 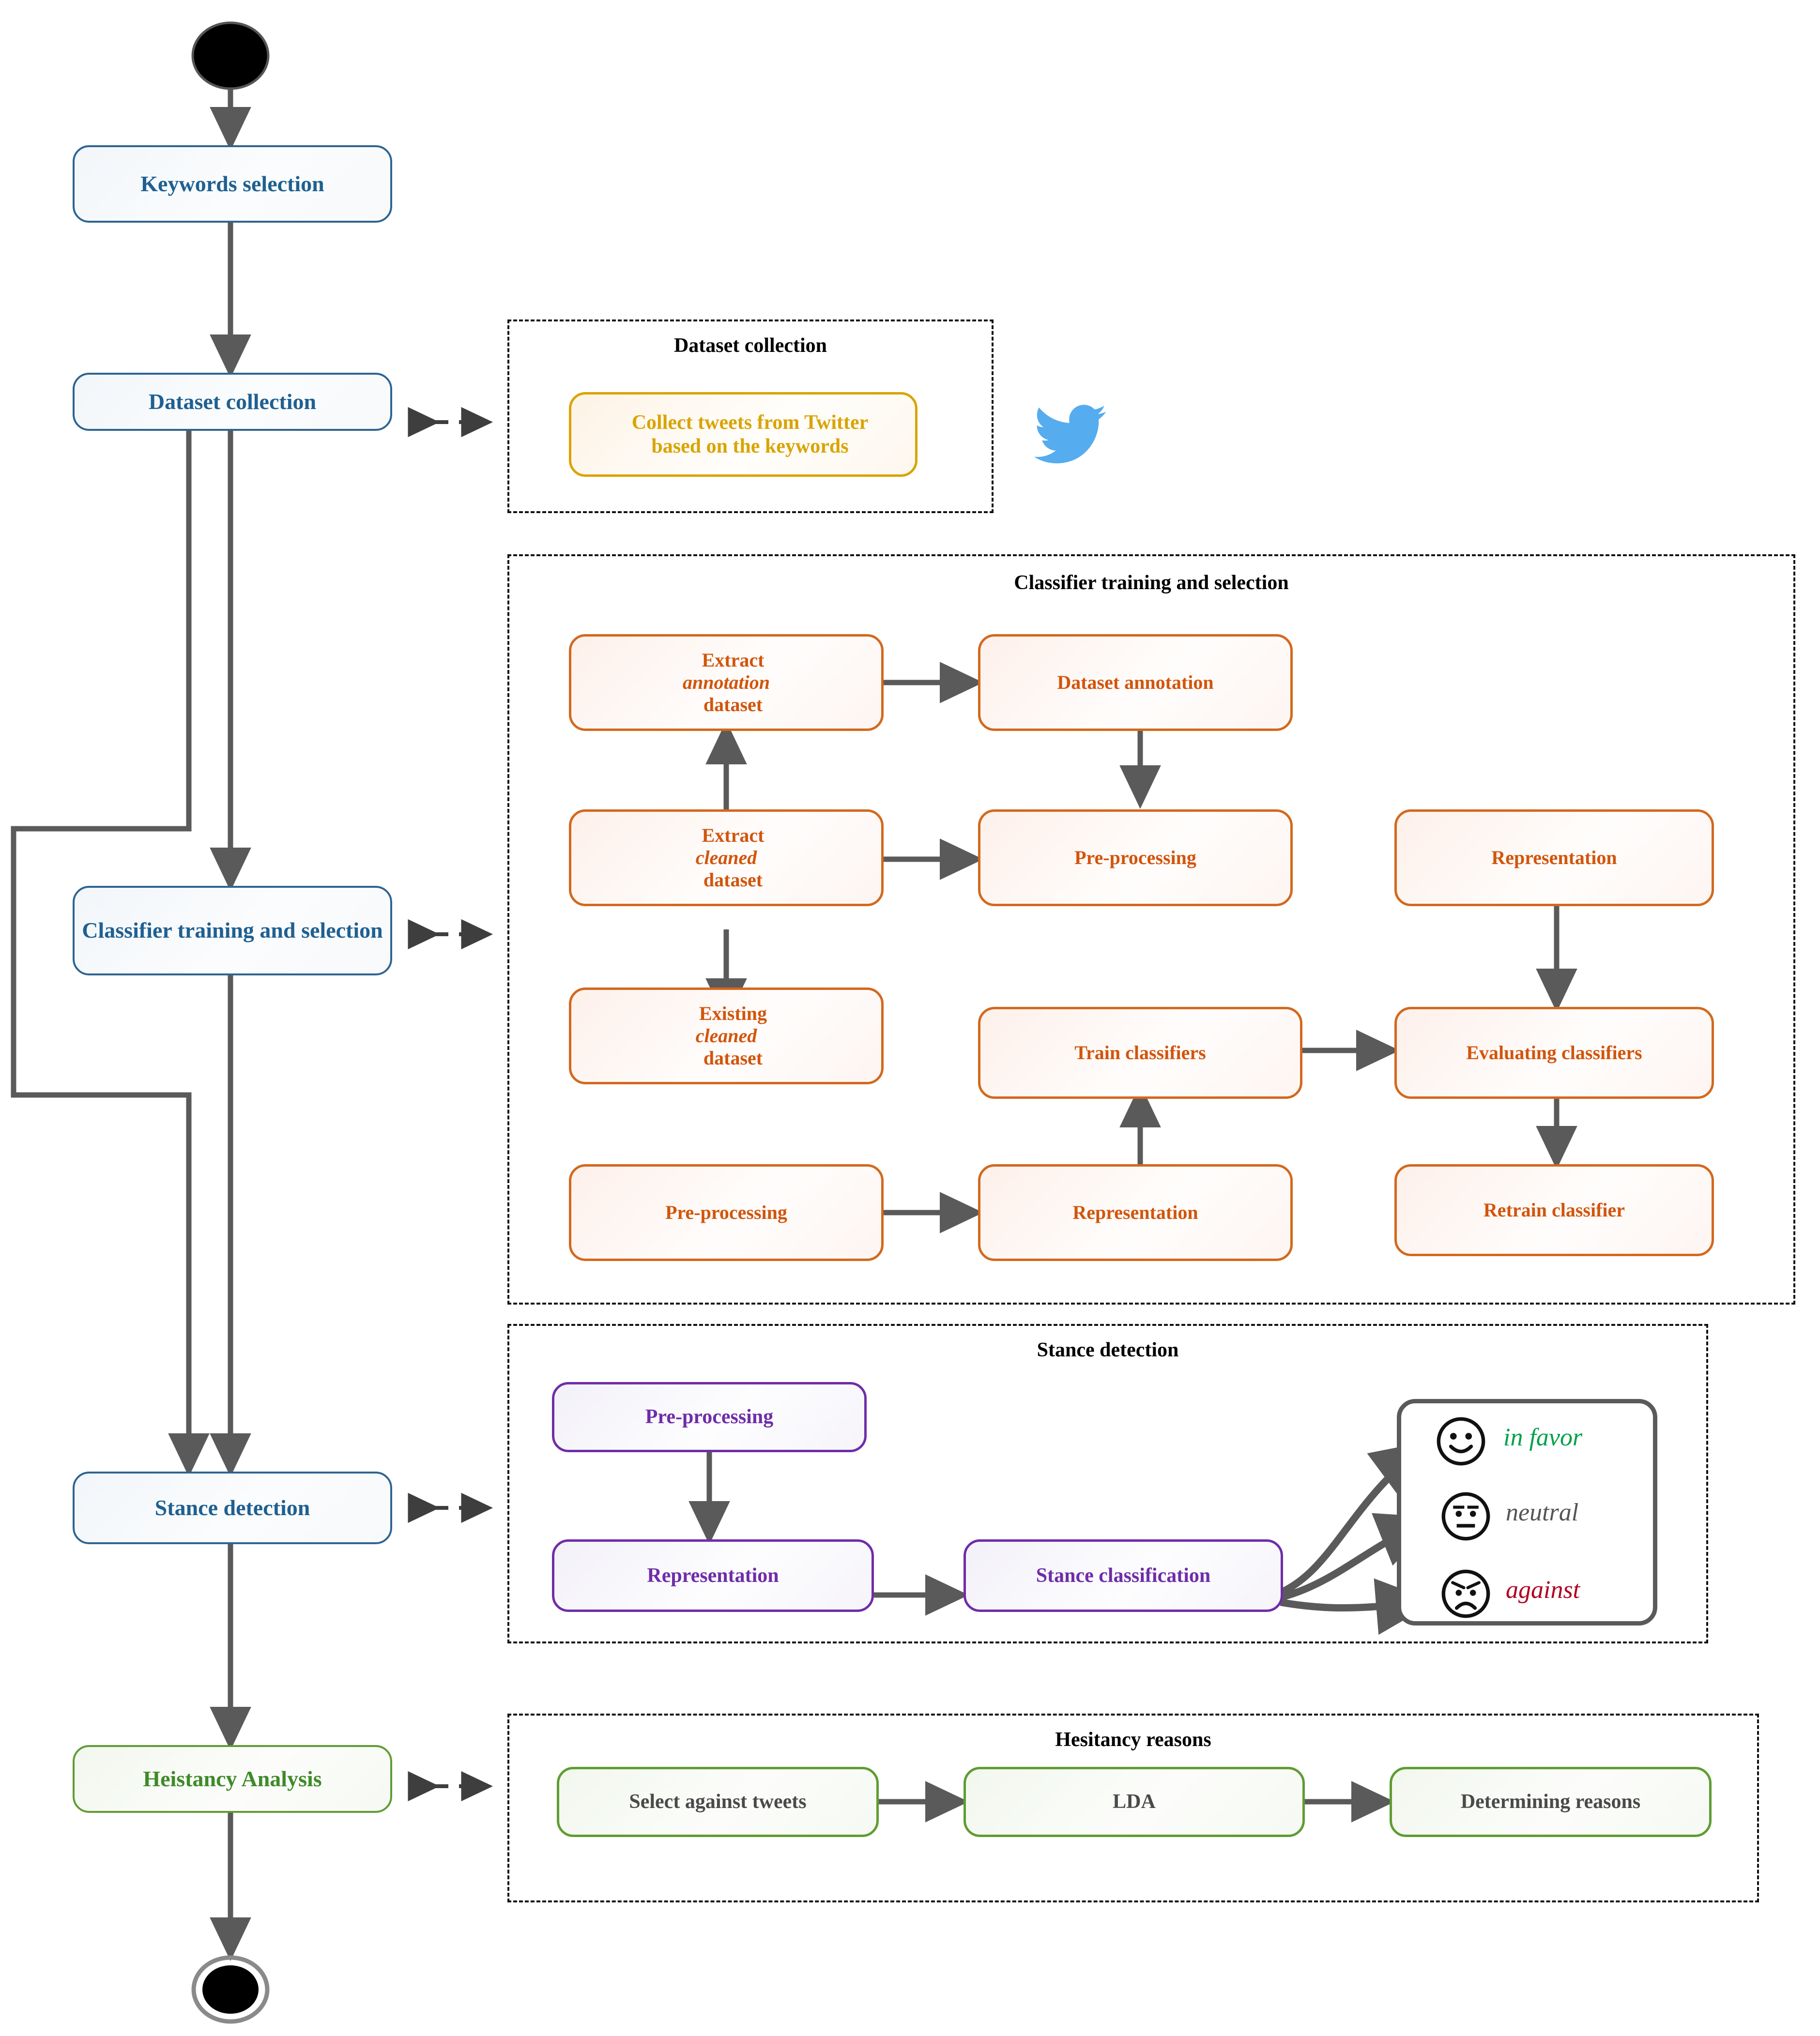 I want to click on node-existing-cleaned-emph: cleaned, so click(x=726, y=1036).